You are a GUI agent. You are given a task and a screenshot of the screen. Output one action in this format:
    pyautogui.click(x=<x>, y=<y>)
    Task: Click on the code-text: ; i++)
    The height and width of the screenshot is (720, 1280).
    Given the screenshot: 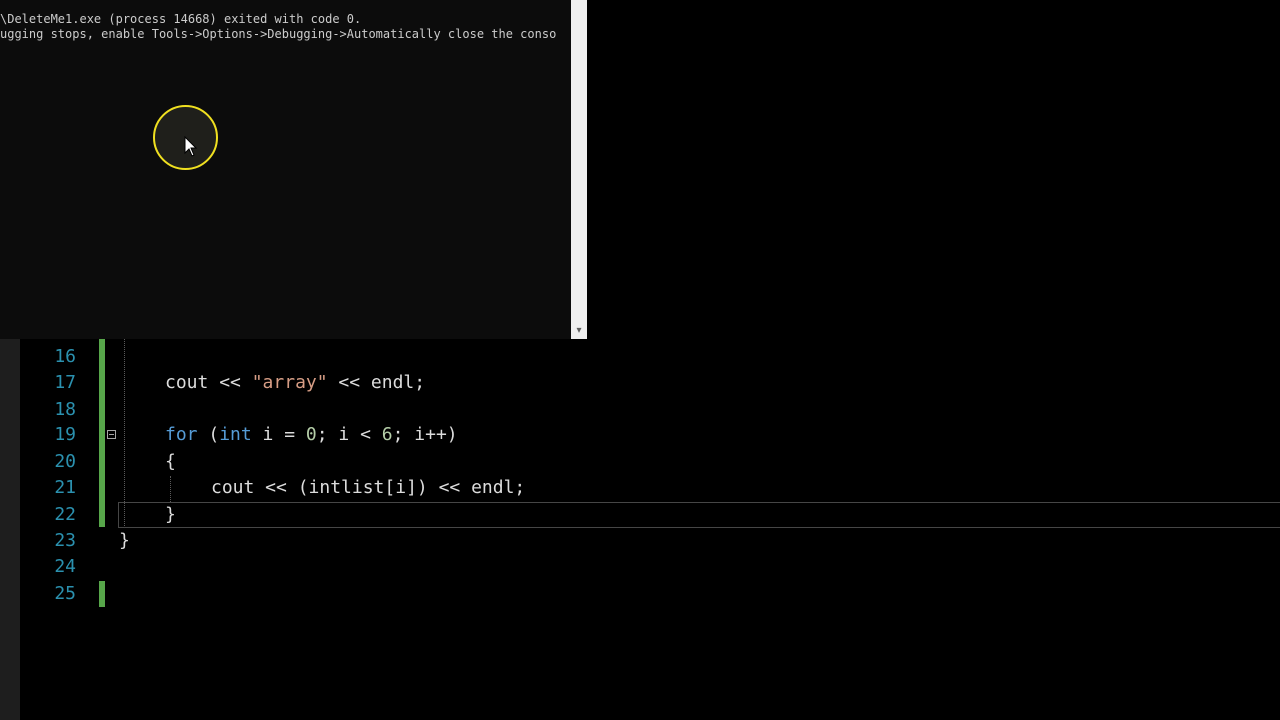 What is the action you would take?
    pyautogui.click(x=425, y=434)
    